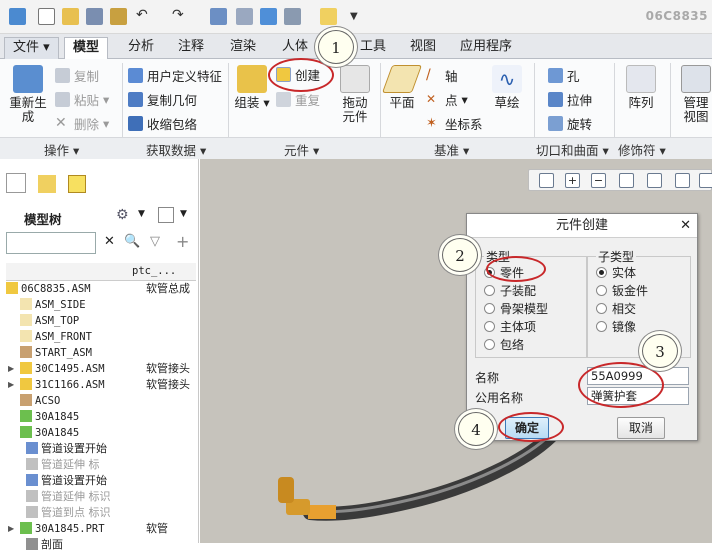 This screenshot has height=553, width=712. I want to click on tree-row: ▶ 31C1166.ASM 软管接头, so click(104, 385).